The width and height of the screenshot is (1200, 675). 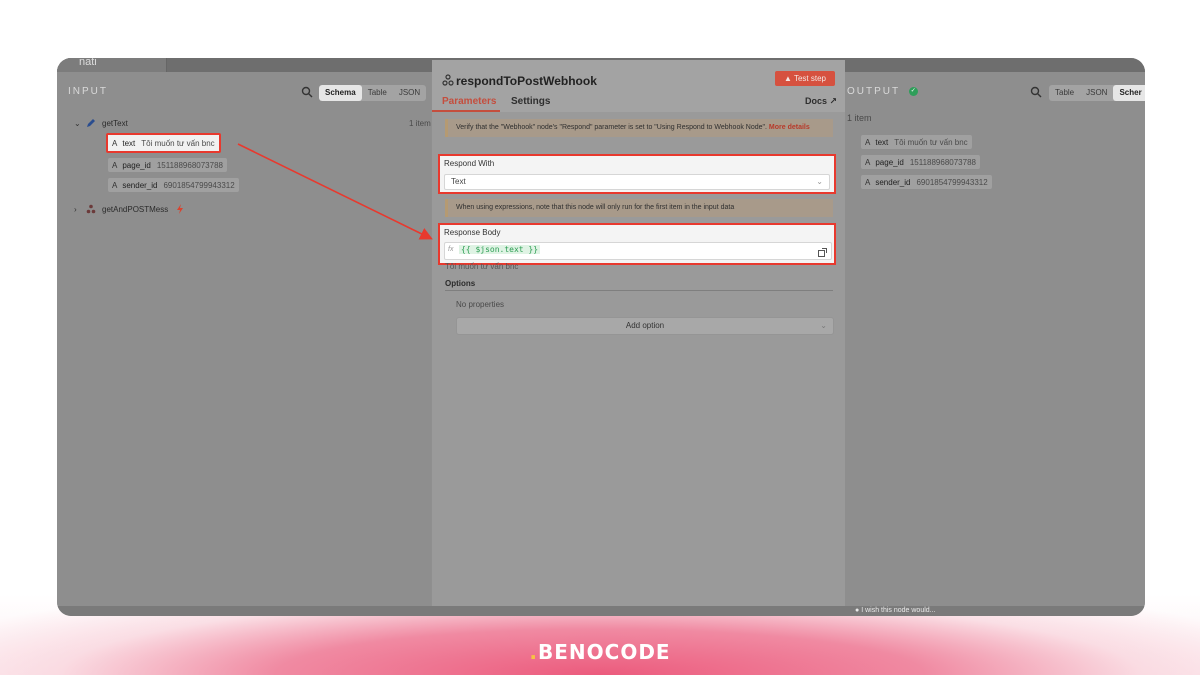 I want to click on input-heading: INPUT, so click(x=88, y=91).